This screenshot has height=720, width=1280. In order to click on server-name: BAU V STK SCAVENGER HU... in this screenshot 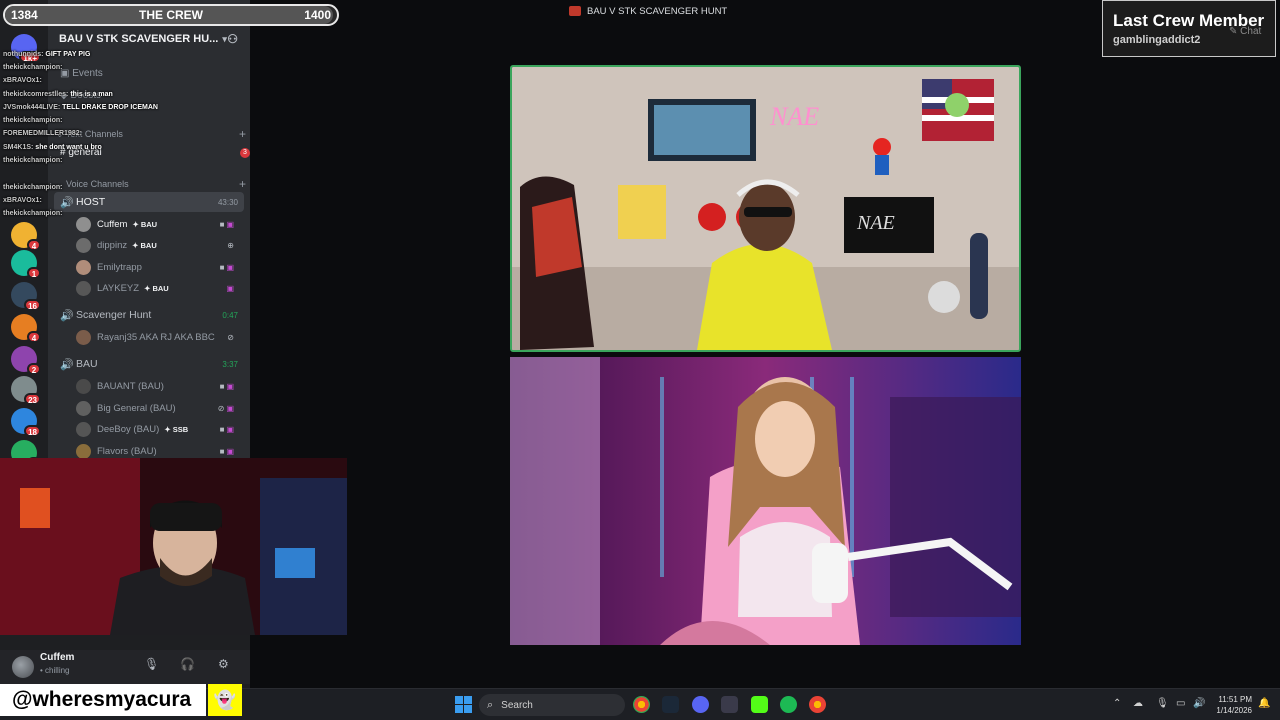, I will do `click(139, 39)`.